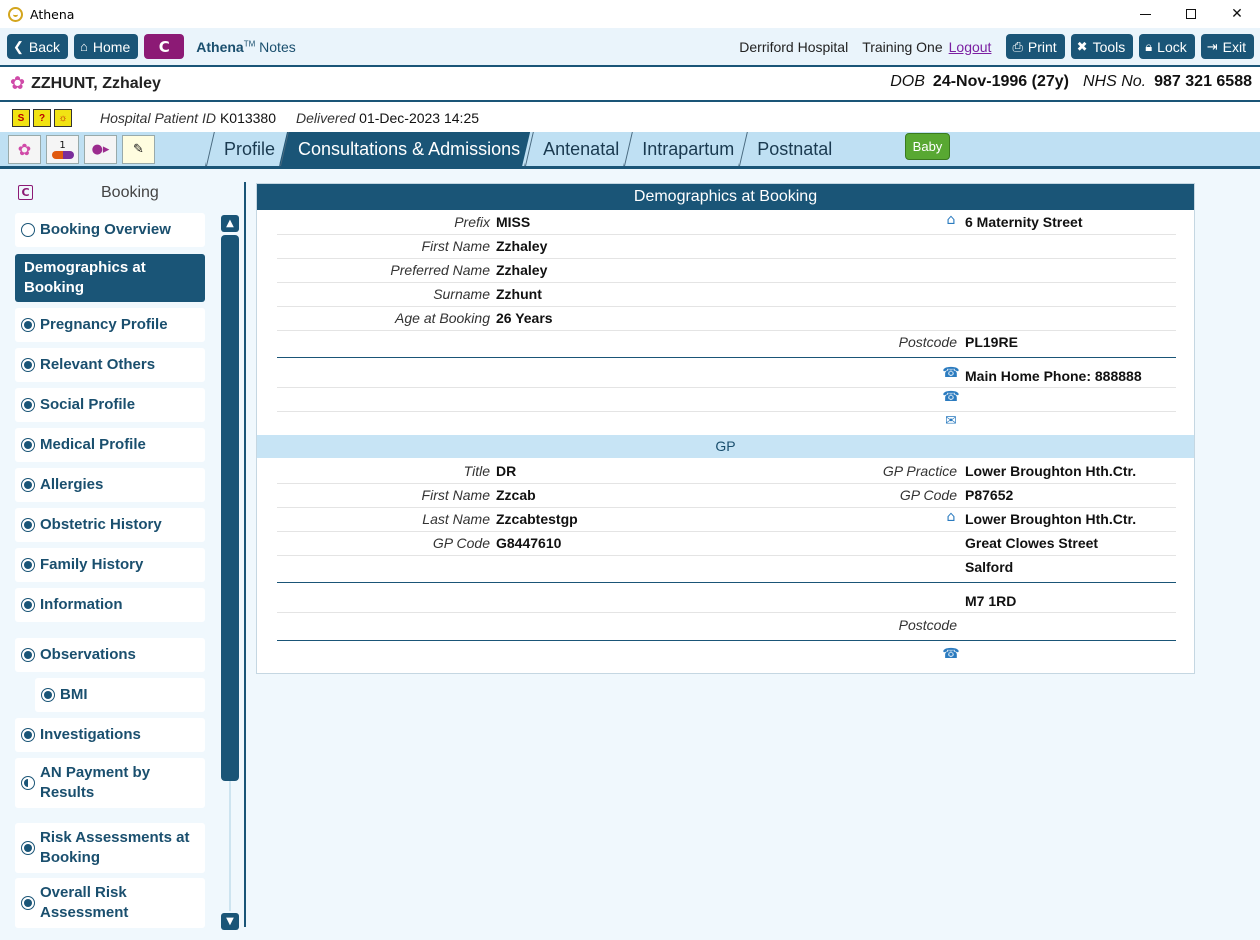  I want to click on sidebar-item-social-profile: Social Profile, so click(110, 405).